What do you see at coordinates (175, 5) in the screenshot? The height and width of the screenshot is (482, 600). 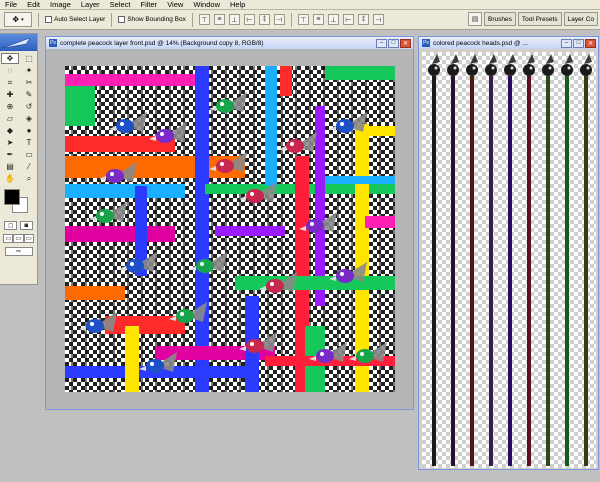 I see `menu-view: View` at bounding box center [175, 5].